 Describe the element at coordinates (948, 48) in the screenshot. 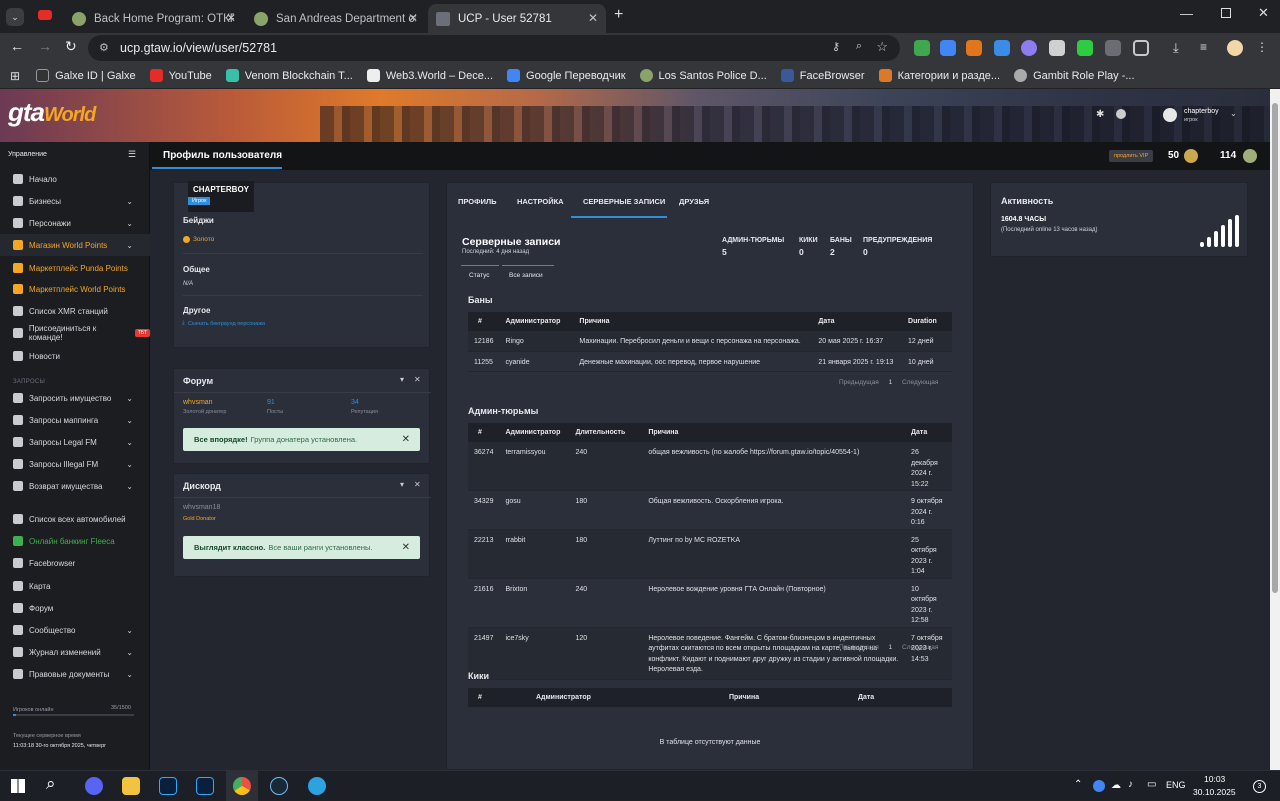

I see `translate-extension-icon` at that location.